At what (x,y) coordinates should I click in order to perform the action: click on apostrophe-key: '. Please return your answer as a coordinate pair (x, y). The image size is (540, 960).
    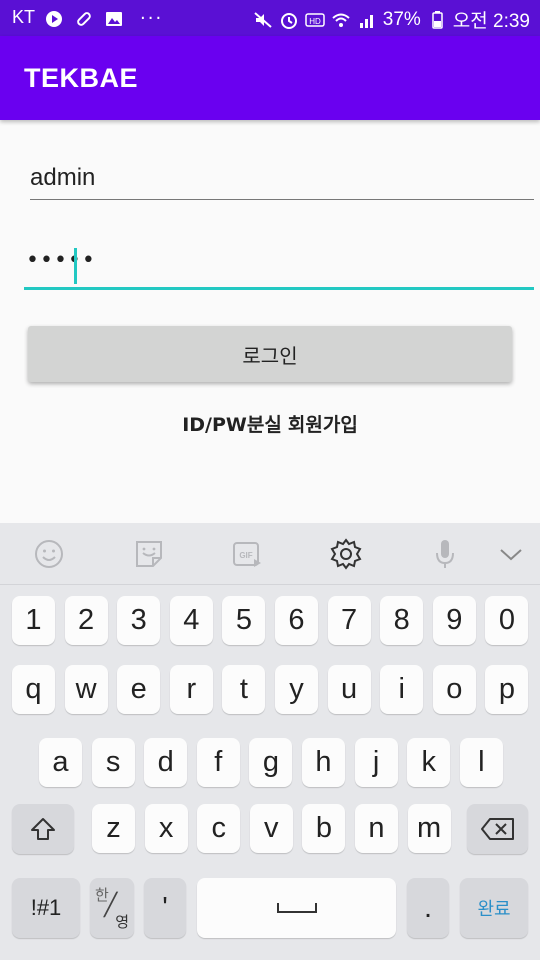
    Looking at the image, I should click on (165, 908).